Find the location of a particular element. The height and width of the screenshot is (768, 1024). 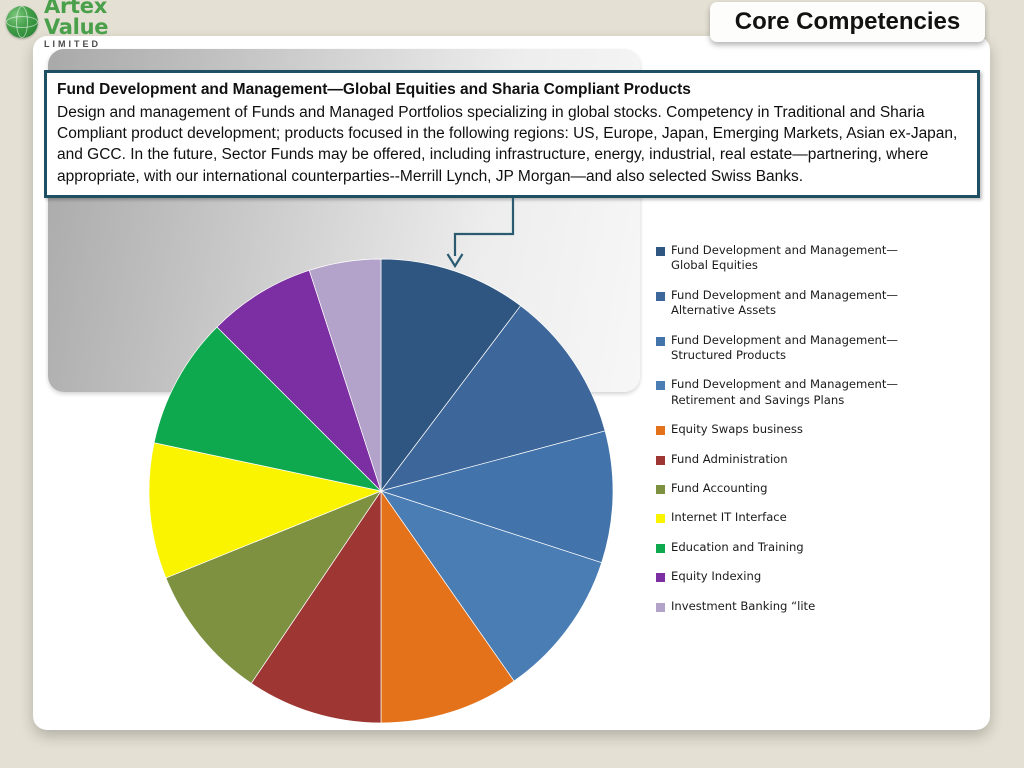

brand-subtitle: LIMITED is located at coordinates (72, 43).